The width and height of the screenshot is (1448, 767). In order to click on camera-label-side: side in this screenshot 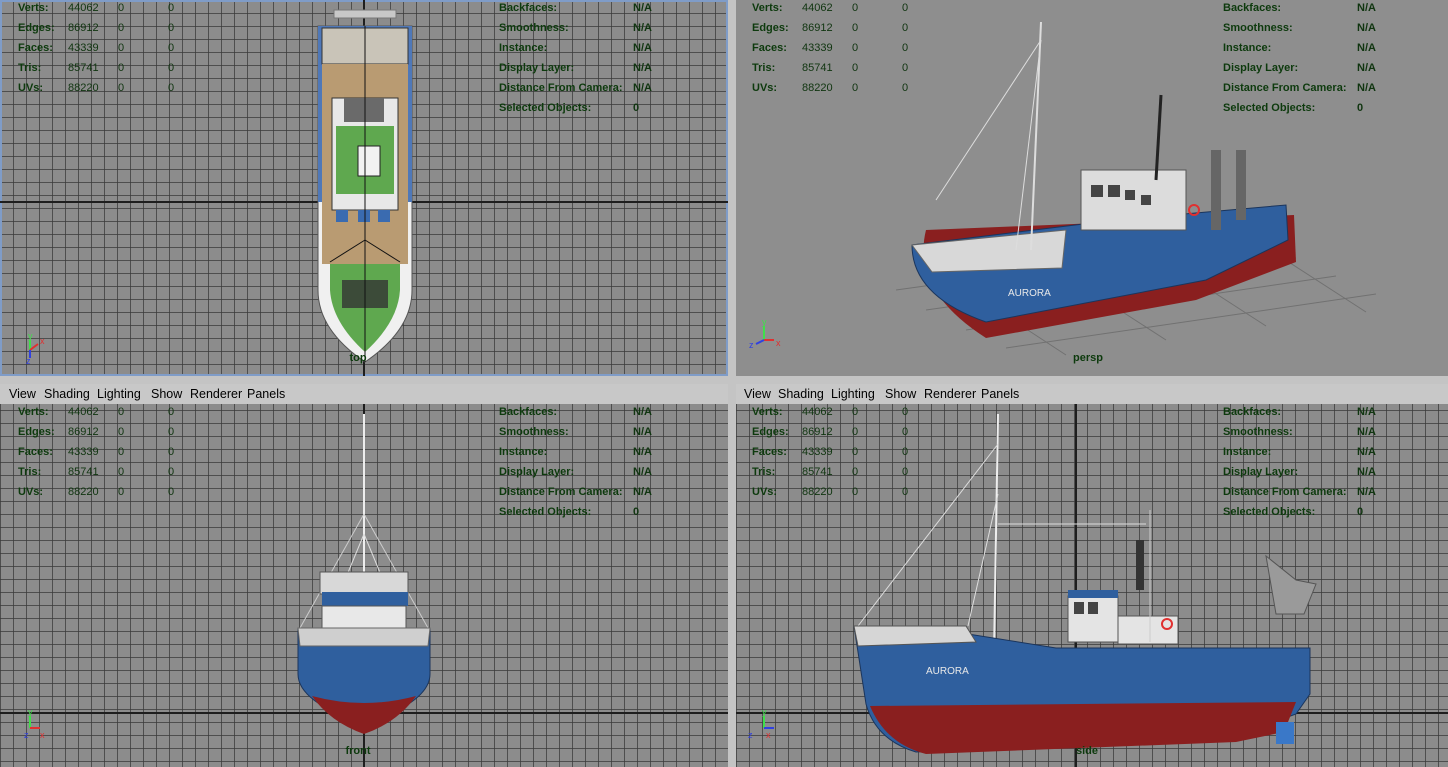, I will do `click(1087, 751)`.